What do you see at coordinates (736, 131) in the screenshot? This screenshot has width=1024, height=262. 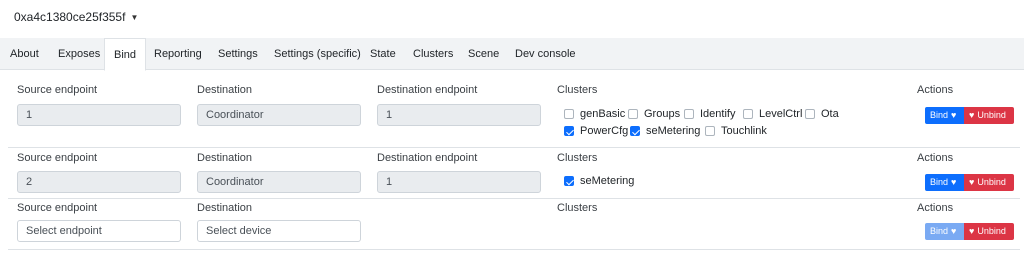 I see `cluster-checkbox-touchlink: Touchlink` at bounding box center [736, 131].